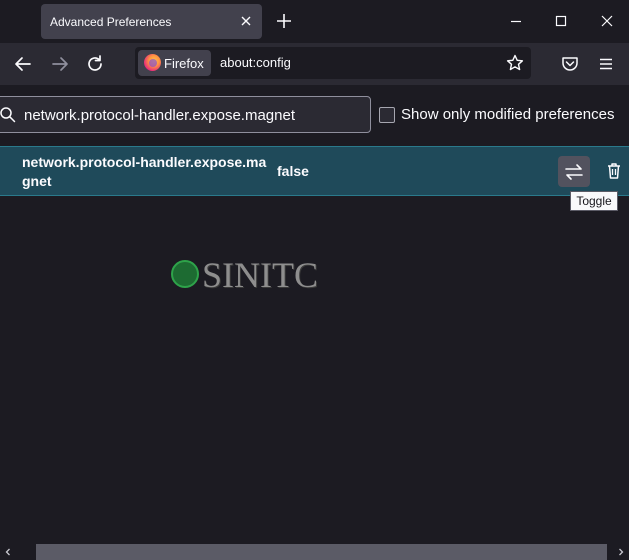 The width and height of the screenshot is (629, 560). I want to click on tab-strip: Advanced Preferences, so click(314, 21).